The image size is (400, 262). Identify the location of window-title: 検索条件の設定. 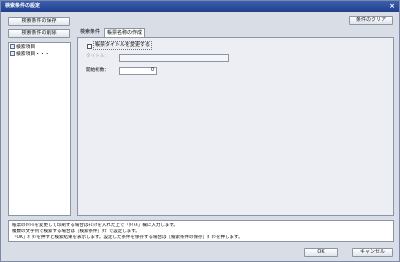
(23, 6).